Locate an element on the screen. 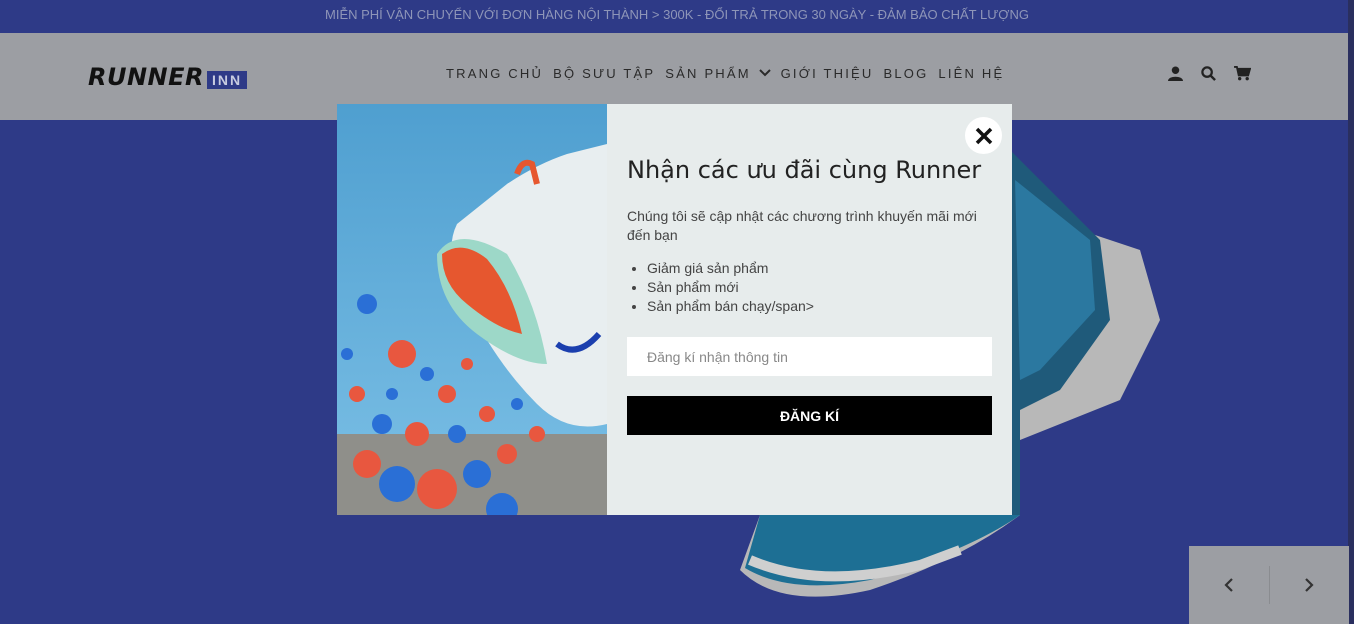 This screenshot has height=624, width=1354. logo: RUNNER INN is located at coordinates (168, 77).